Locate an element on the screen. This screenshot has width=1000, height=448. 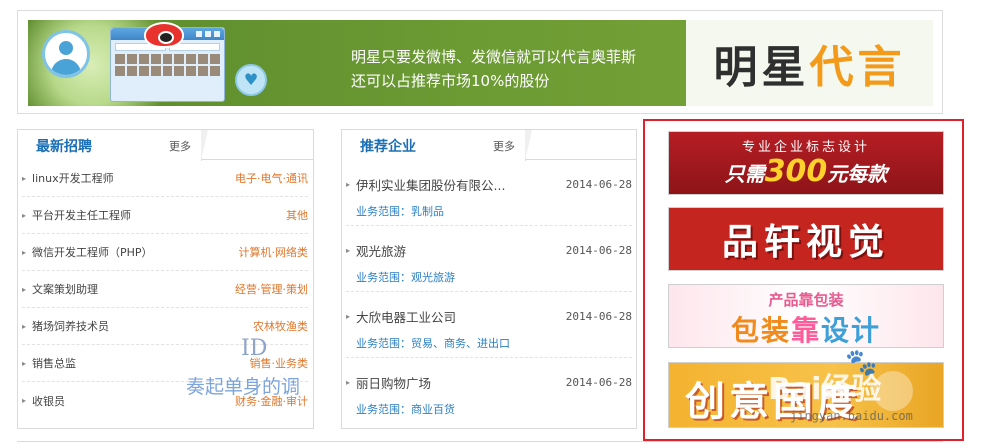
list-item: ▸ linux开发工程师 电子·电气·通讯 is located at coordinates (165, 178).